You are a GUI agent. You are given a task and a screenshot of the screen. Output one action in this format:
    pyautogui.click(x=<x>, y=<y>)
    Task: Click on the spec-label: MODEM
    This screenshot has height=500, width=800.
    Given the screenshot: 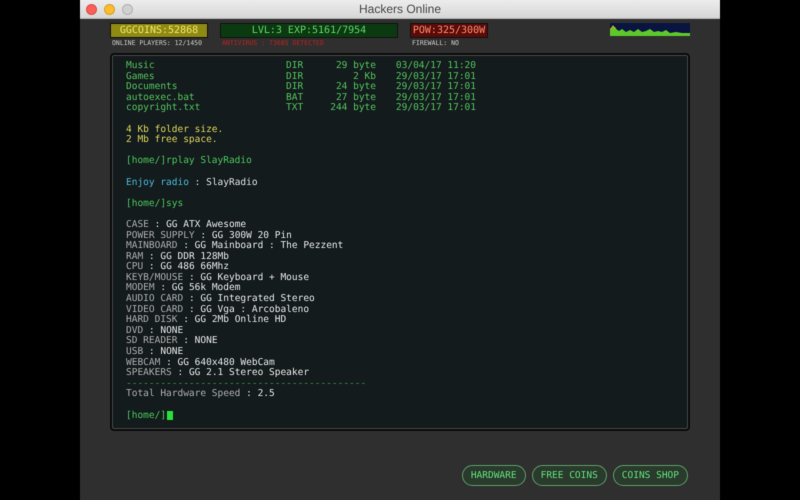 What is the action you would take?
    pyautogui.click(x=140, y=288)
    